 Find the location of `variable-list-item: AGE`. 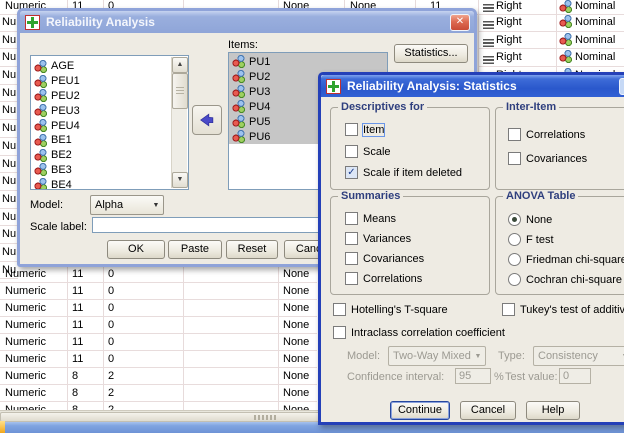

variable-list-item: AGE is located at coordinates (109, 66).